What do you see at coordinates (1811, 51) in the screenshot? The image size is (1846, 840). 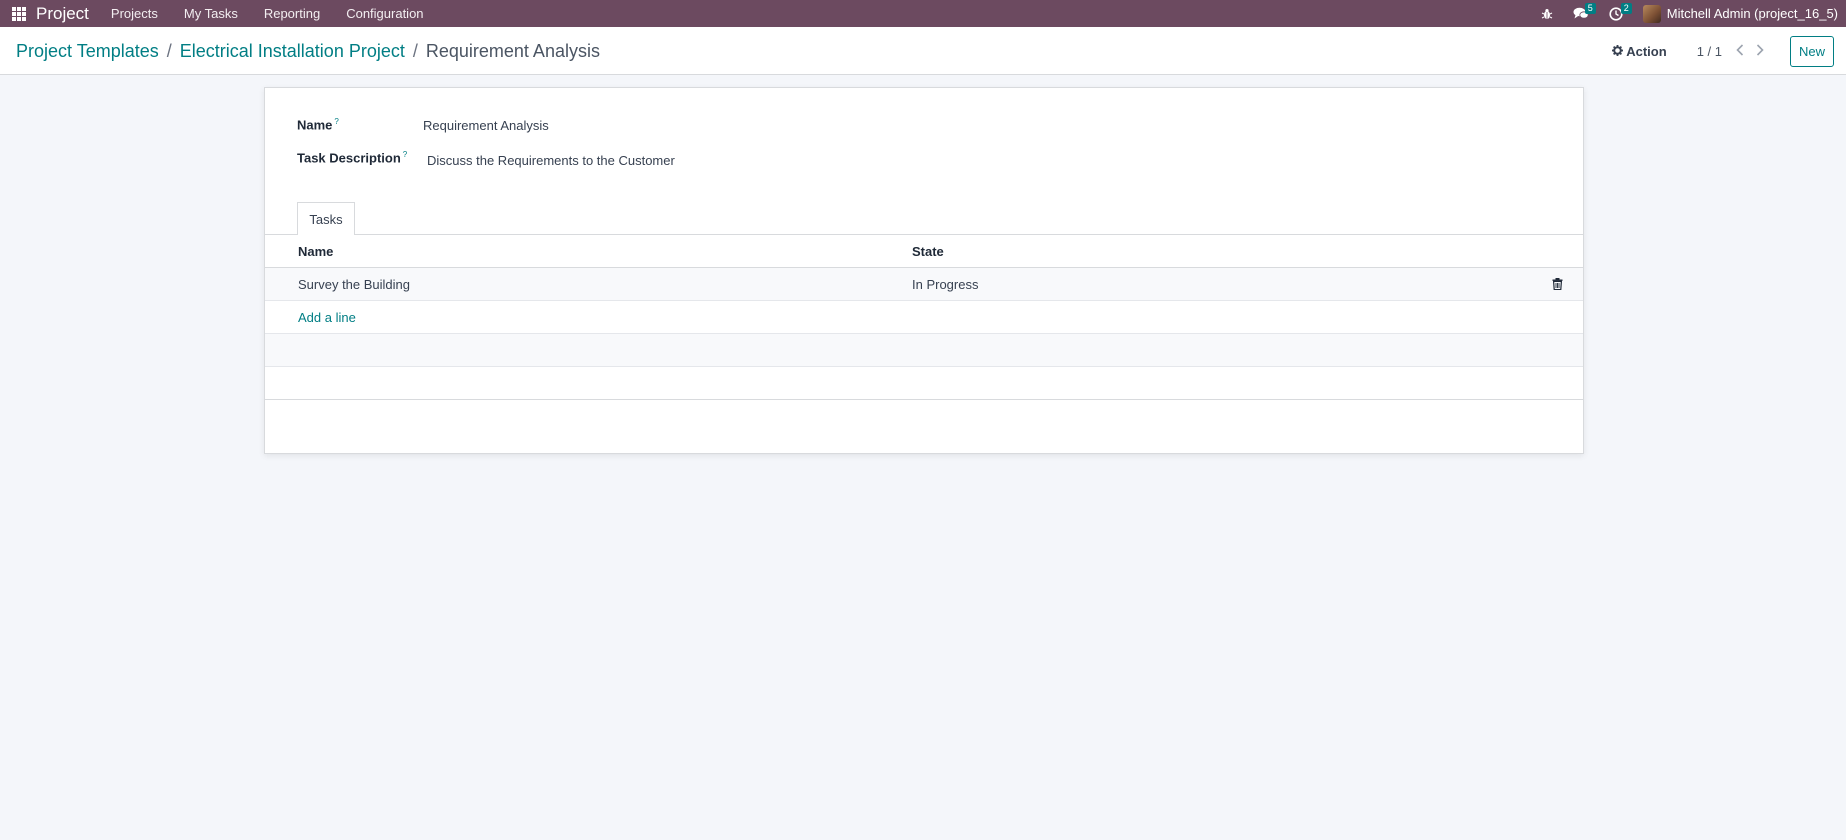 I see `new-button: New` at bounding box center [1811, 51].